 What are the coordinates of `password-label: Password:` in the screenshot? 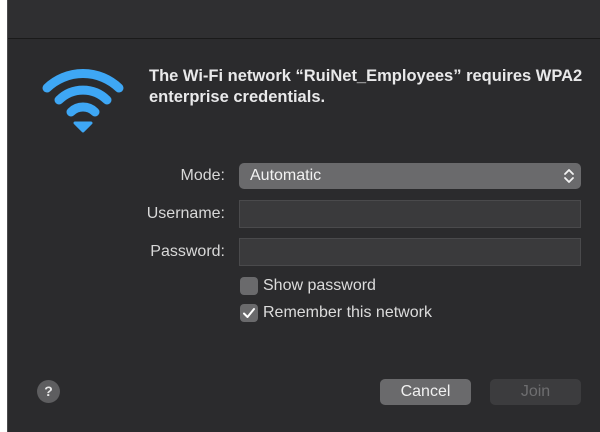 It's located at (187, 251).